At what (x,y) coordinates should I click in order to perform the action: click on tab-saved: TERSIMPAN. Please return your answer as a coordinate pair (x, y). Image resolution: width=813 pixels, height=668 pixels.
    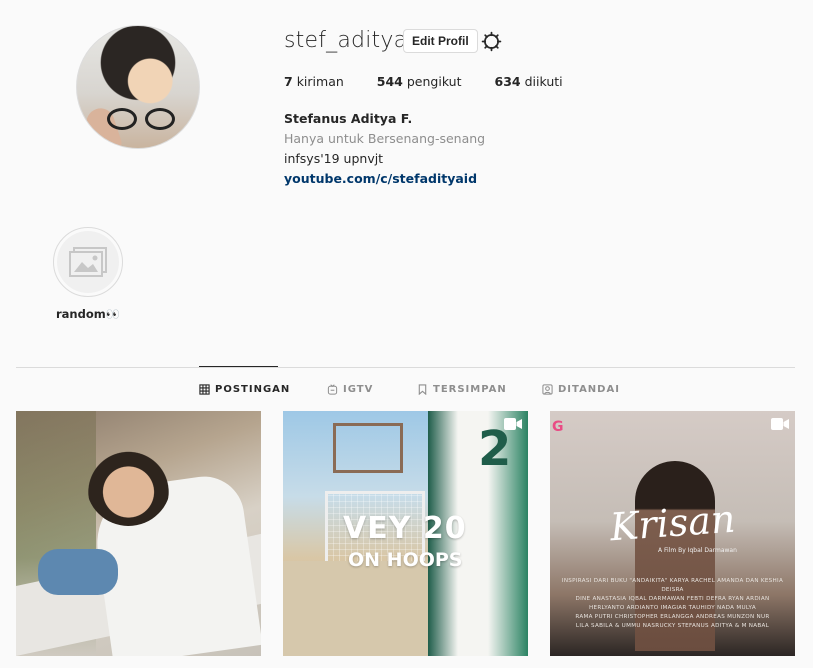
    Looking at the image, I should click on (479, 389).